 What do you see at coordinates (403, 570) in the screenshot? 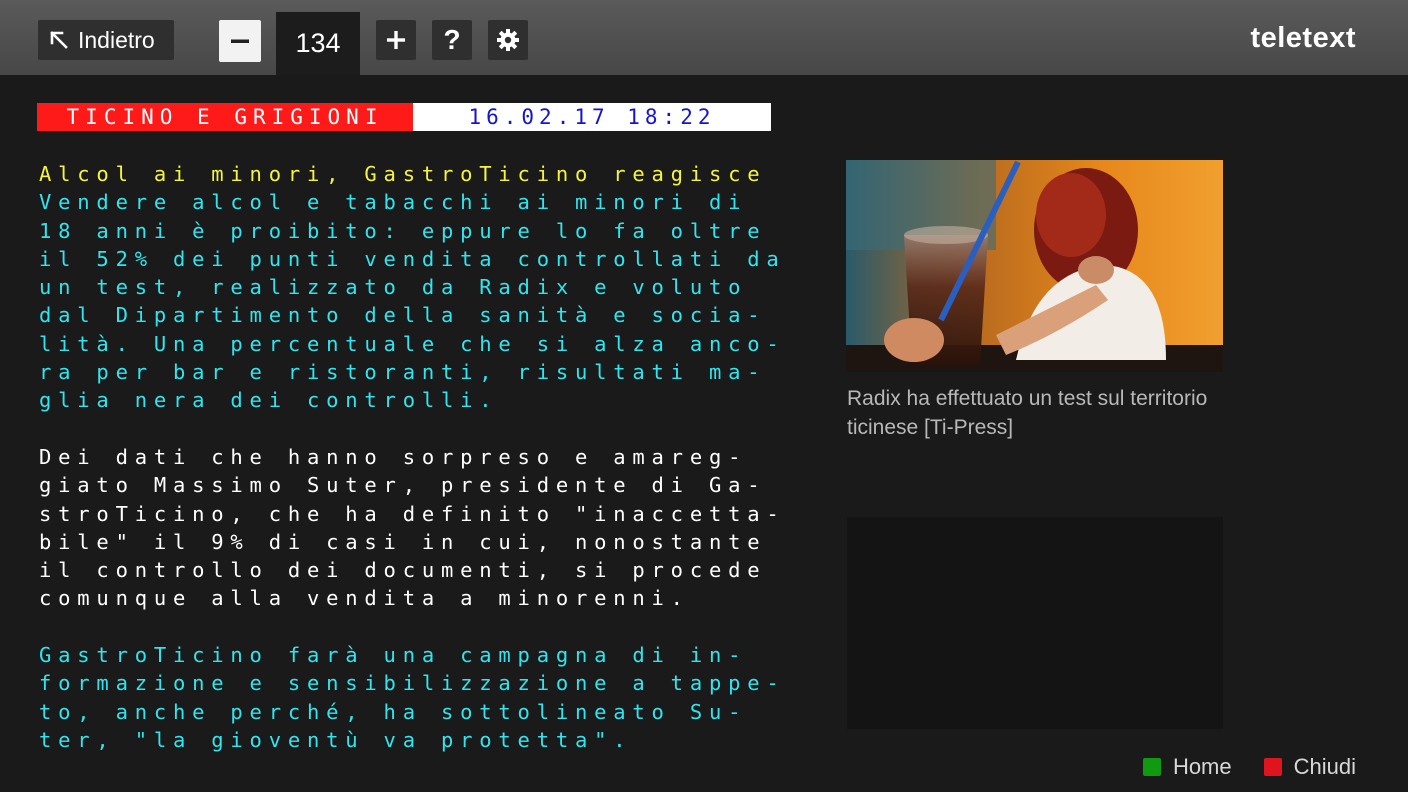
I see `article-line: il controllo dei documenti, si procede` at bounding box center [403, 570].